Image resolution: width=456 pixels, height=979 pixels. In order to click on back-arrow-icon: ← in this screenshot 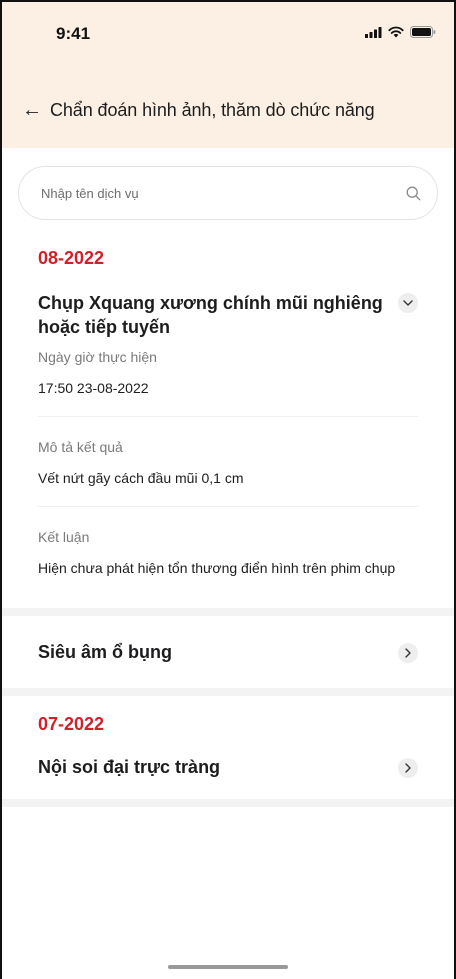, I will do `click(32, 110)`.